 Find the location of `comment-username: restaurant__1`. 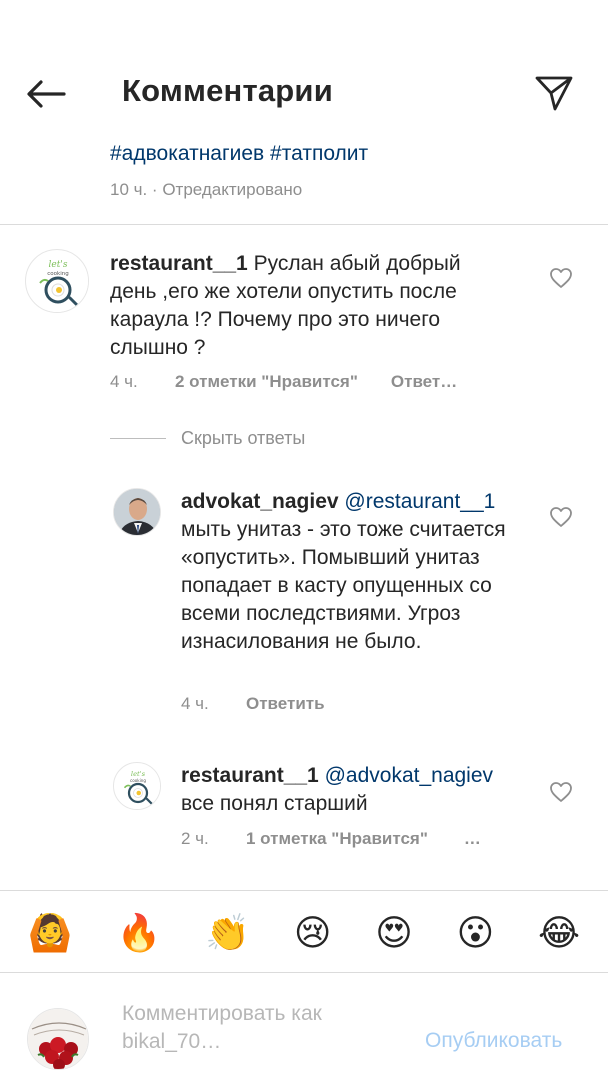

comment-username: restaurant__1 is located at coordinates (179, 263).